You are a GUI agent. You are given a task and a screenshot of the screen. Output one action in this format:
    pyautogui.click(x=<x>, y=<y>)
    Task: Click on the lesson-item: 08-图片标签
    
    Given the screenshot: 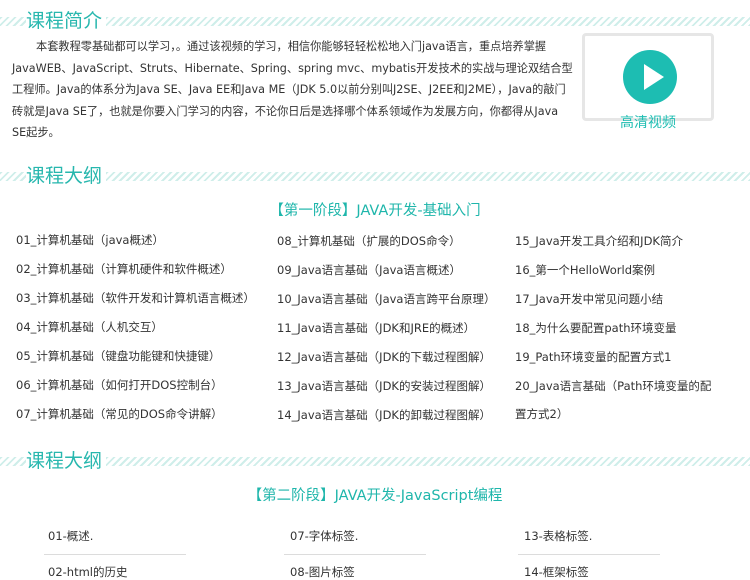 What is the action you would take?
    pyautogui.click(x=322, y=572)
    